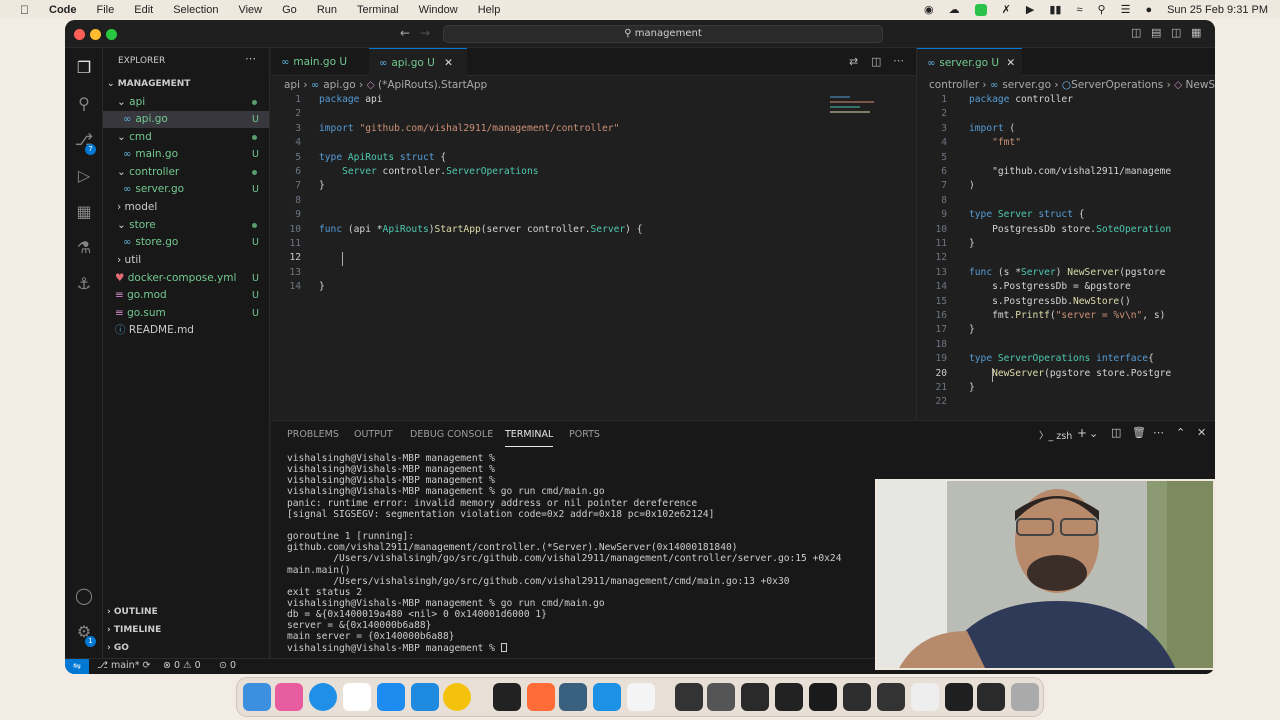  Describe the element at coordinates (969, 62) in the screenshot. I see `tab-server-go: ∞ server.go U ✕` at that location.